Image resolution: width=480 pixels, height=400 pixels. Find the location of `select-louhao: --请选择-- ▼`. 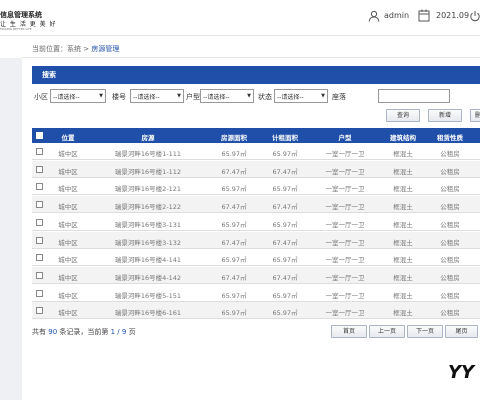

select-louhao: --请选择-- ▼ is located at coordinates (157, 96).